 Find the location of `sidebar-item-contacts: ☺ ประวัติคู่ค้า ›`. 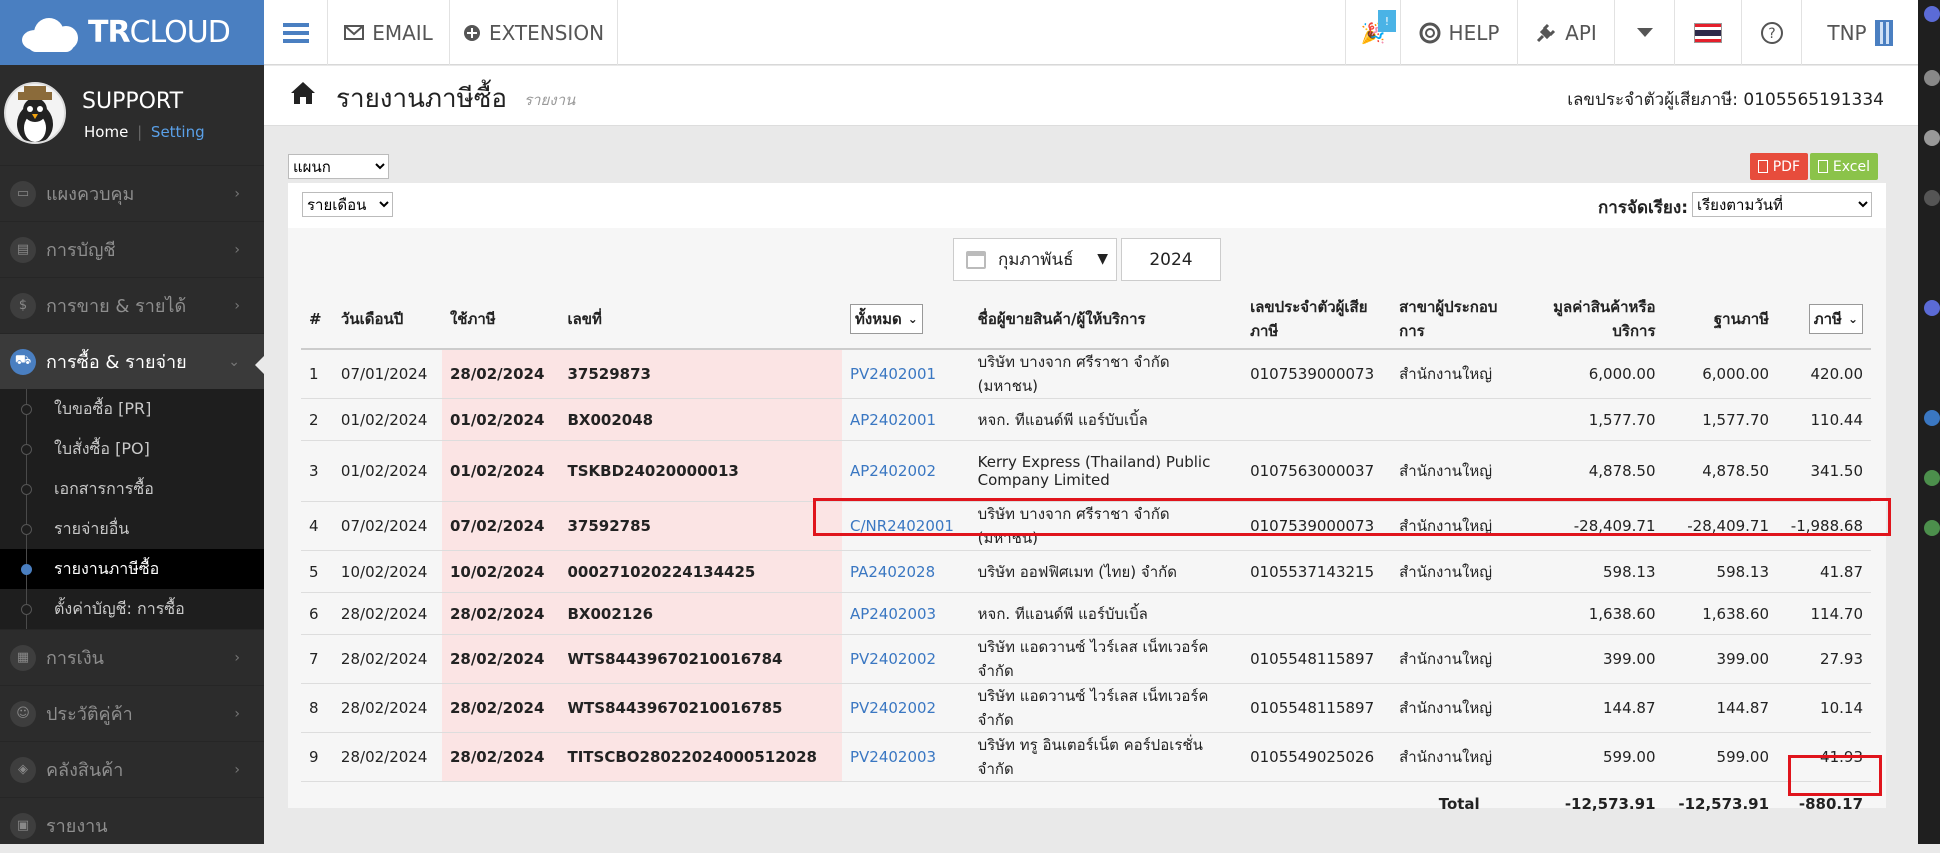

sidebar-item-contacts: ☺ ประวัติคู่ค้า › is located at coordinates (132, 713).